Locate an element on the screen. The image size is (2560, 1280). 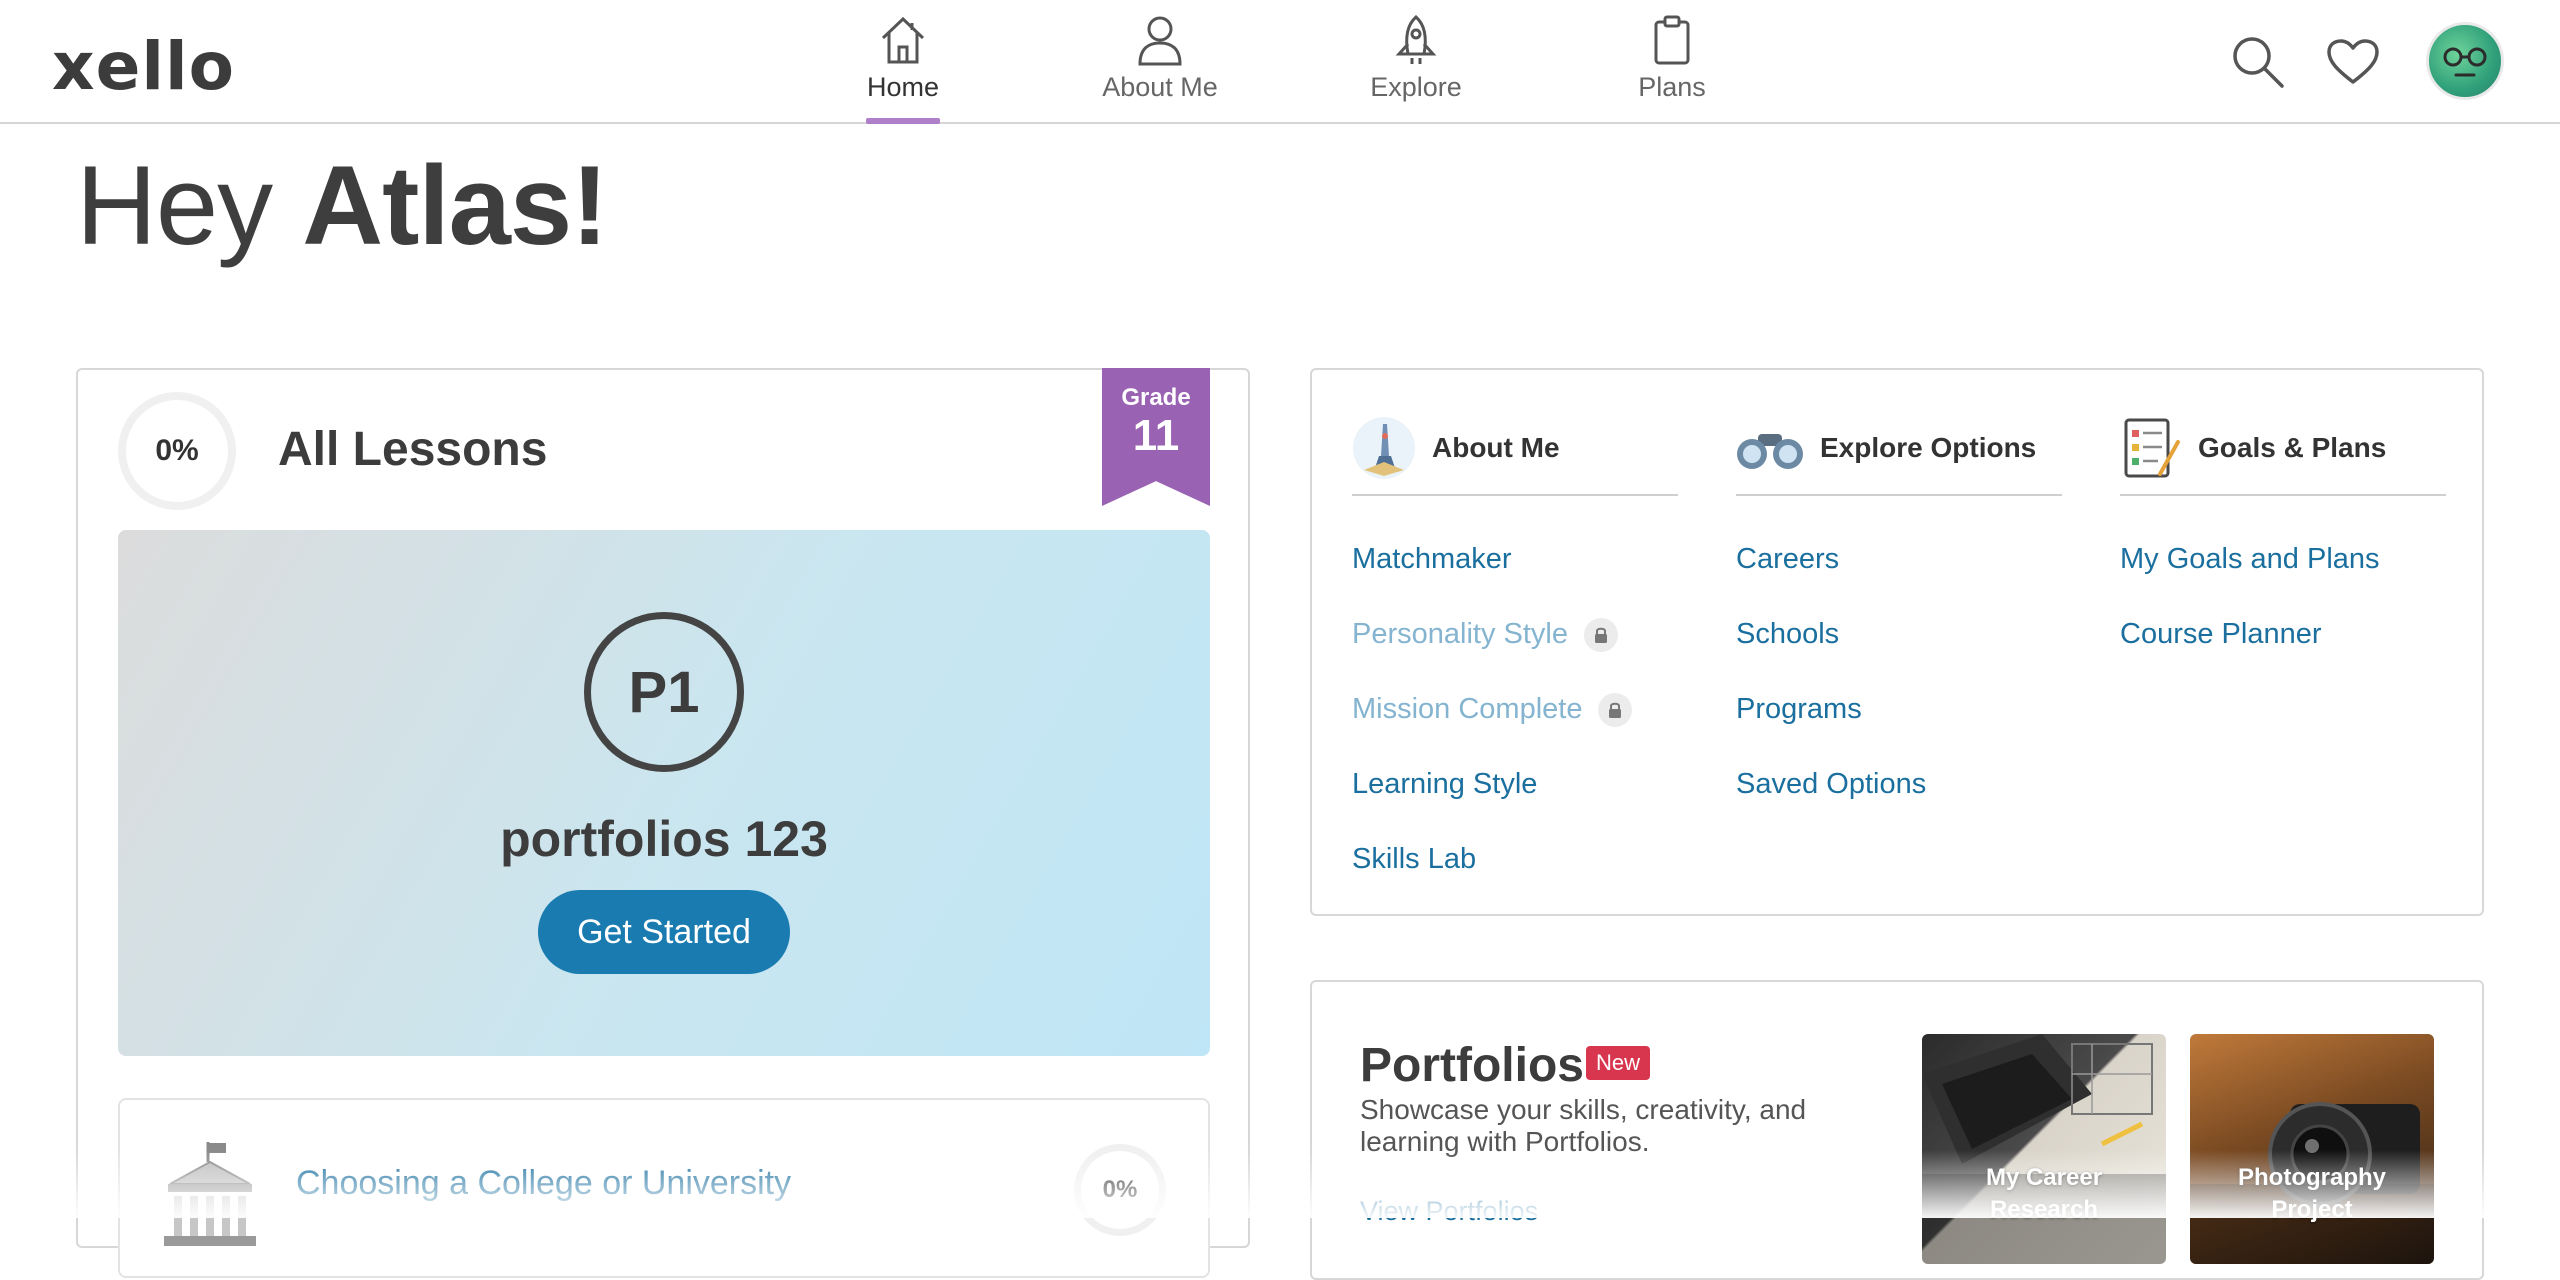
xello-logo: xello is located at coordinates (143, 66).